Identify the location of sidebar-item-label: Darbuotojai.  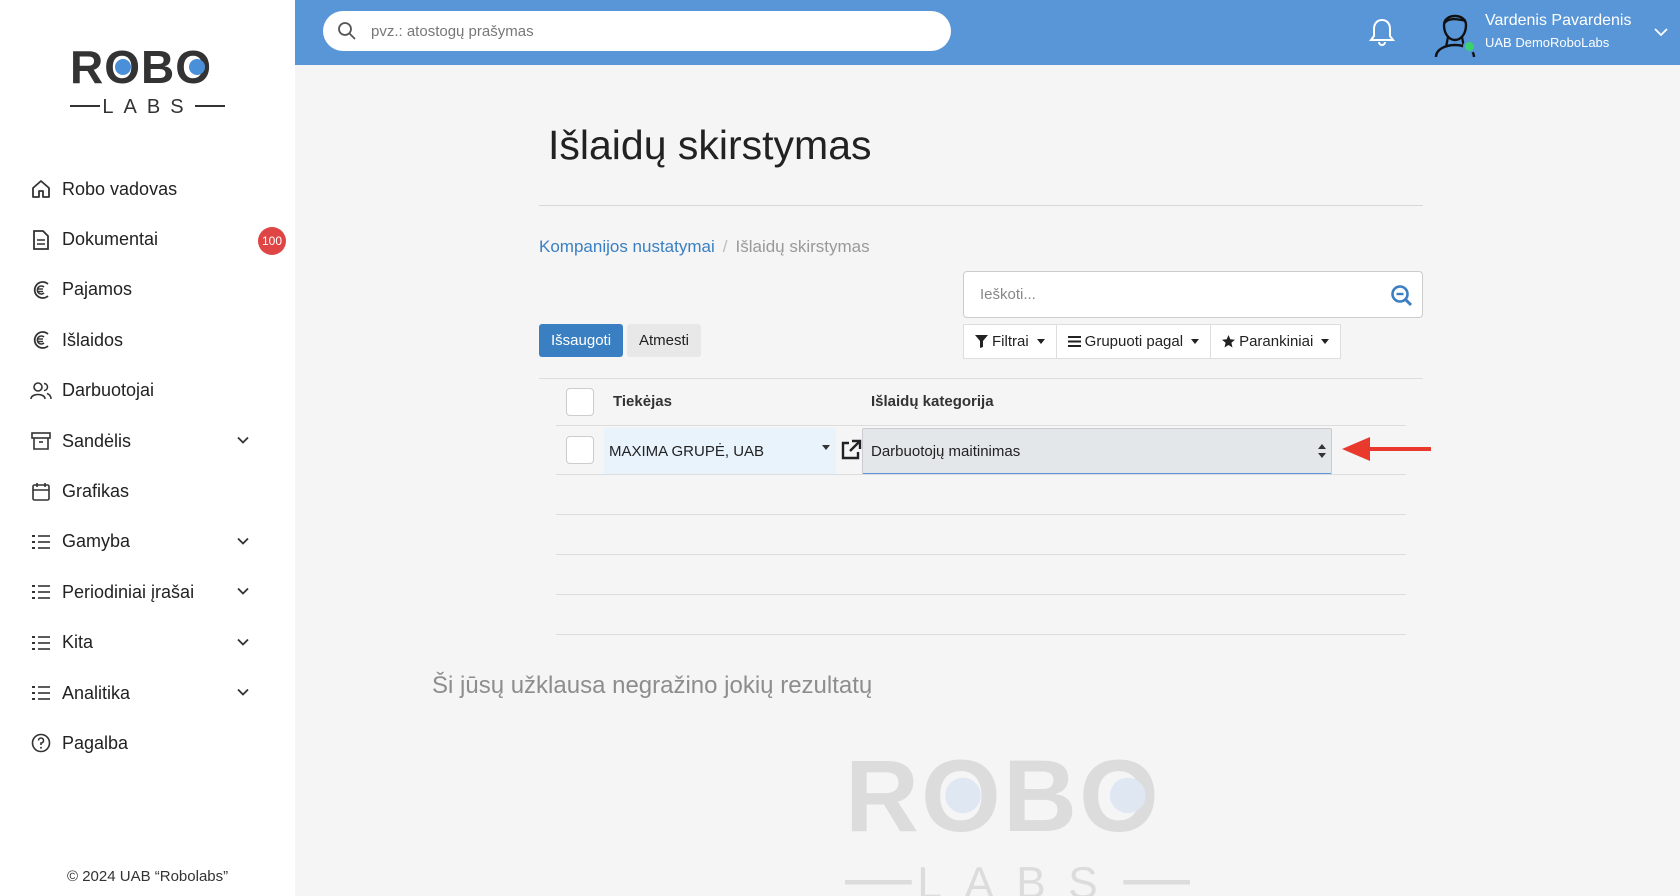
(108, 390).